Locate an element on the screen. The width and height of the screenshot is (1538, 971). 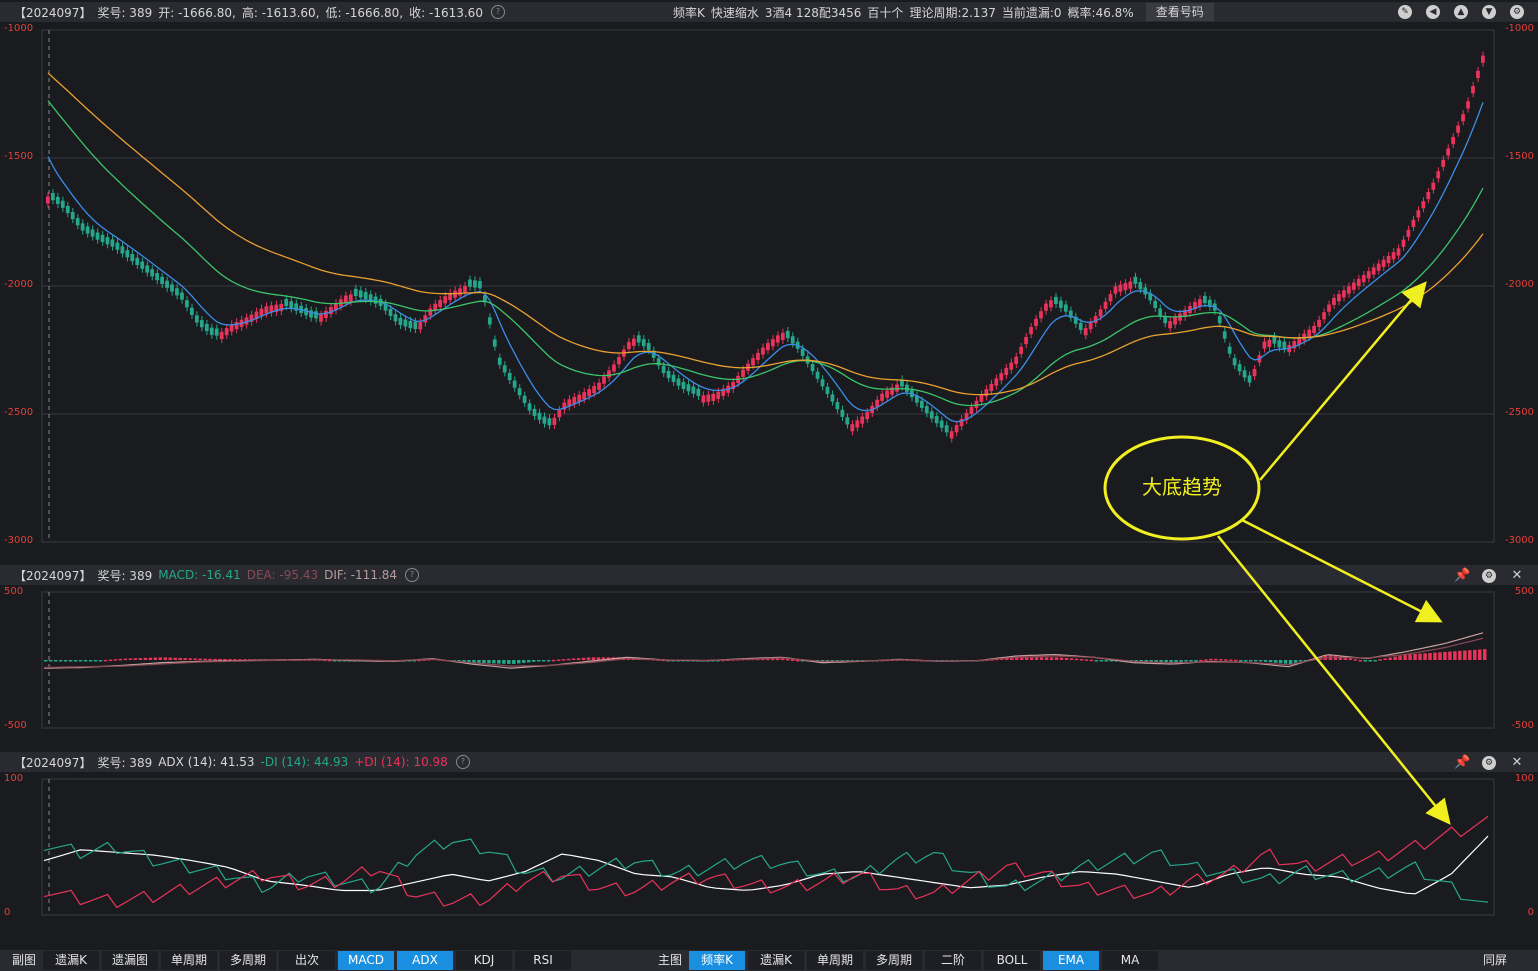
adx-axis-label: 100 is located at coordinates (1524, 778).